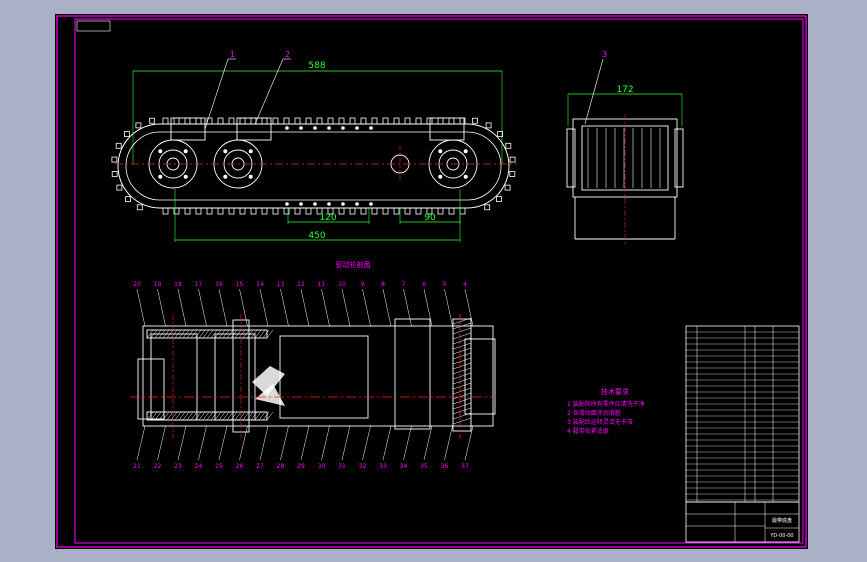 The width and height of the screenshot is (867, 562). I want to click on parts-list, so click(742, 414).